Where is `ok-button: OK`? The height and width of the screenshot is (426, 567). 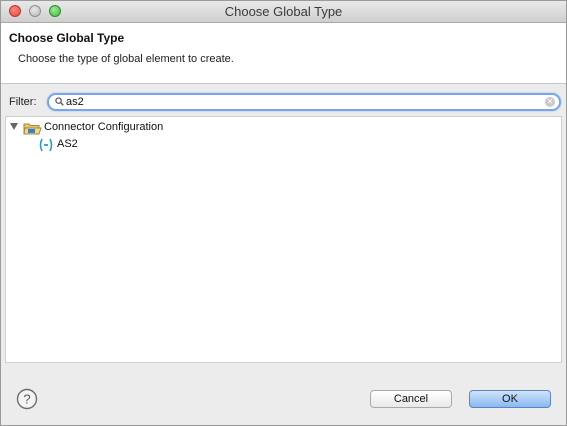
ok-button: OK is located at coordinates (510, 399).